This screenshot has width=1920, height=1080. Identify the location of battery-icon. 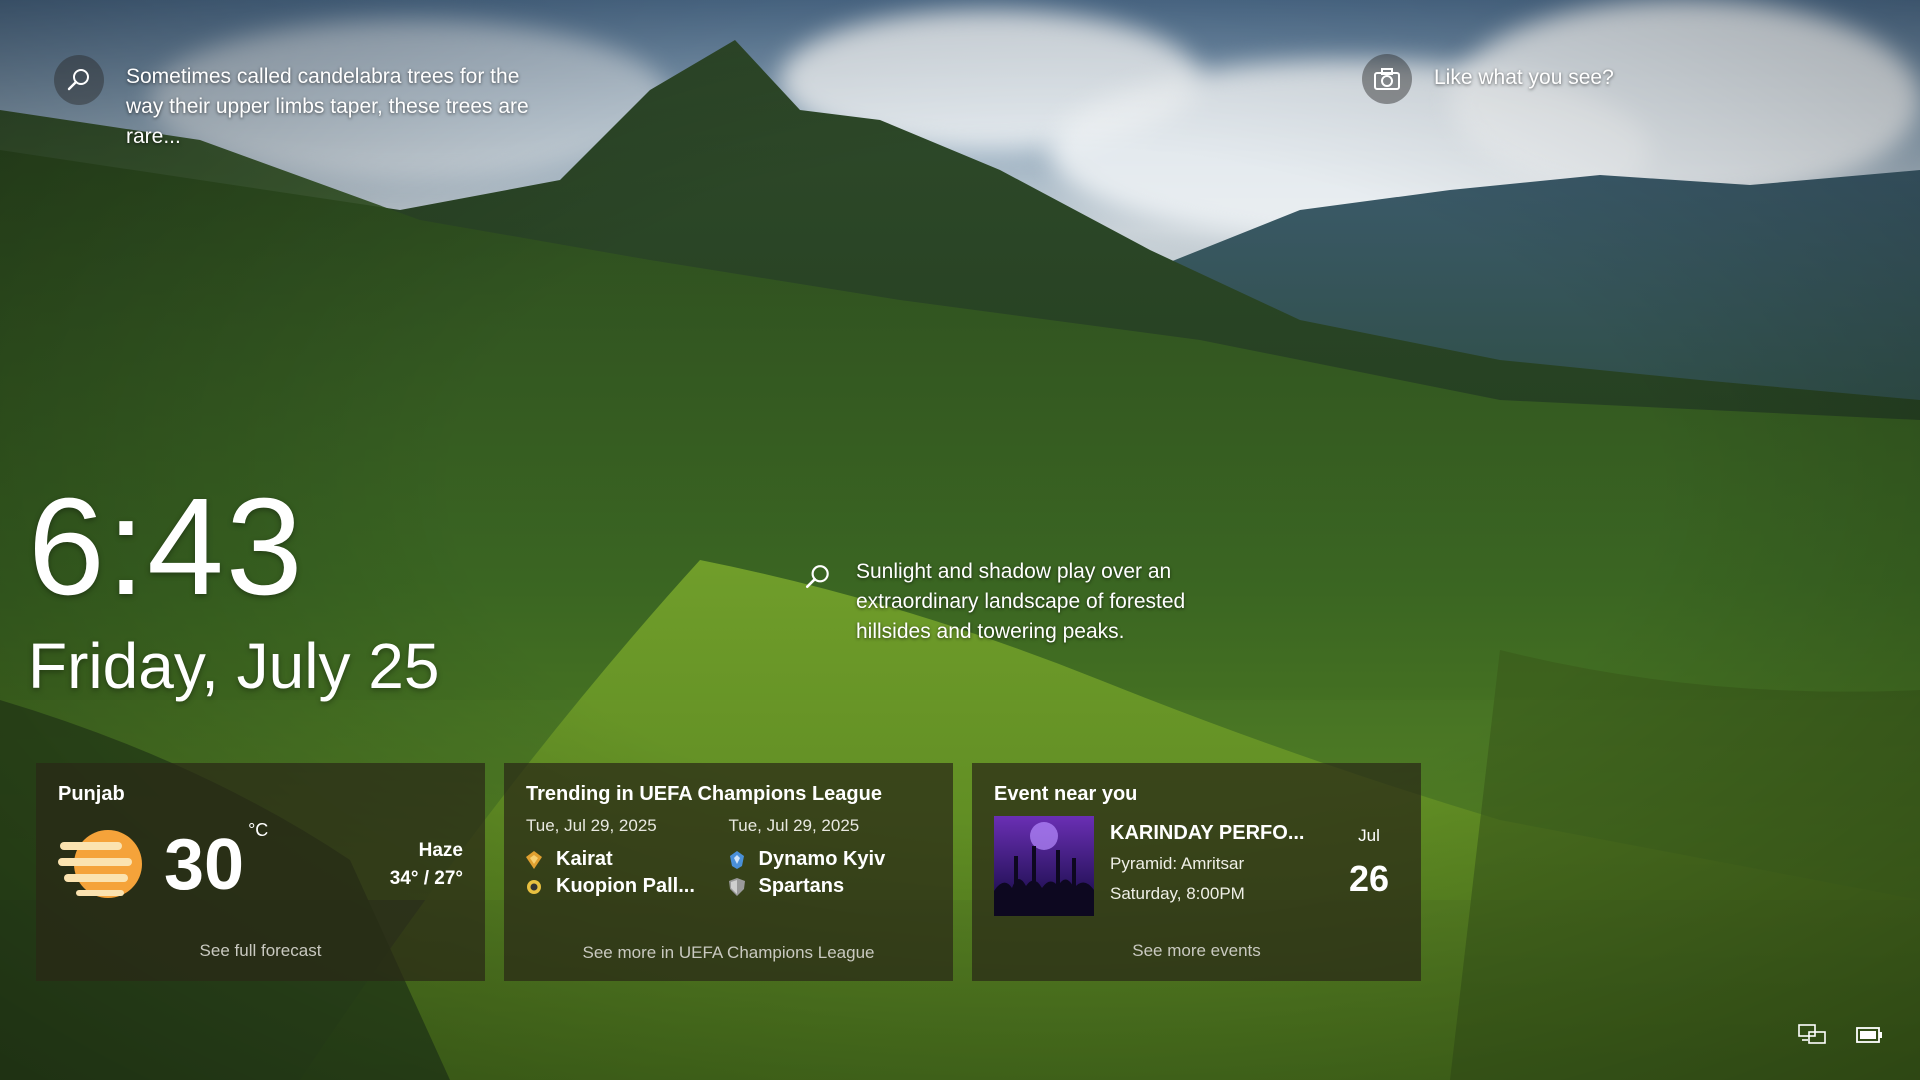
(1870, 1035).